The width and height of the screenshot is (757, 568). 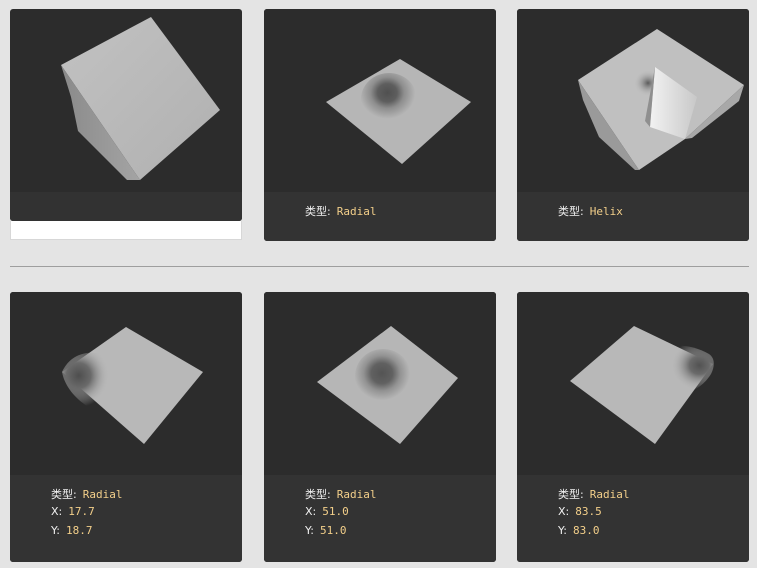 I want to click on preview-card-3: 类型: Helix, so click(x=633, y=125).